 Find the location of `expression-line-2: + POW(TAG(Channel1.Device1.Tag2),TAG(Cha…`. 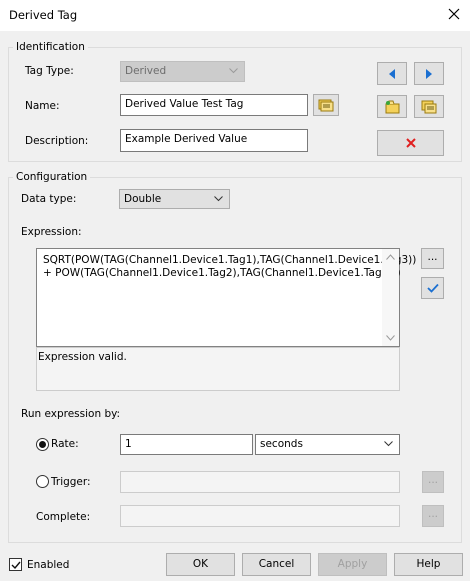

expression-line-2: + POW(TAG(Channel1.Device1.Tag2),TAG(Cha… is located at coordinates (222, 273).